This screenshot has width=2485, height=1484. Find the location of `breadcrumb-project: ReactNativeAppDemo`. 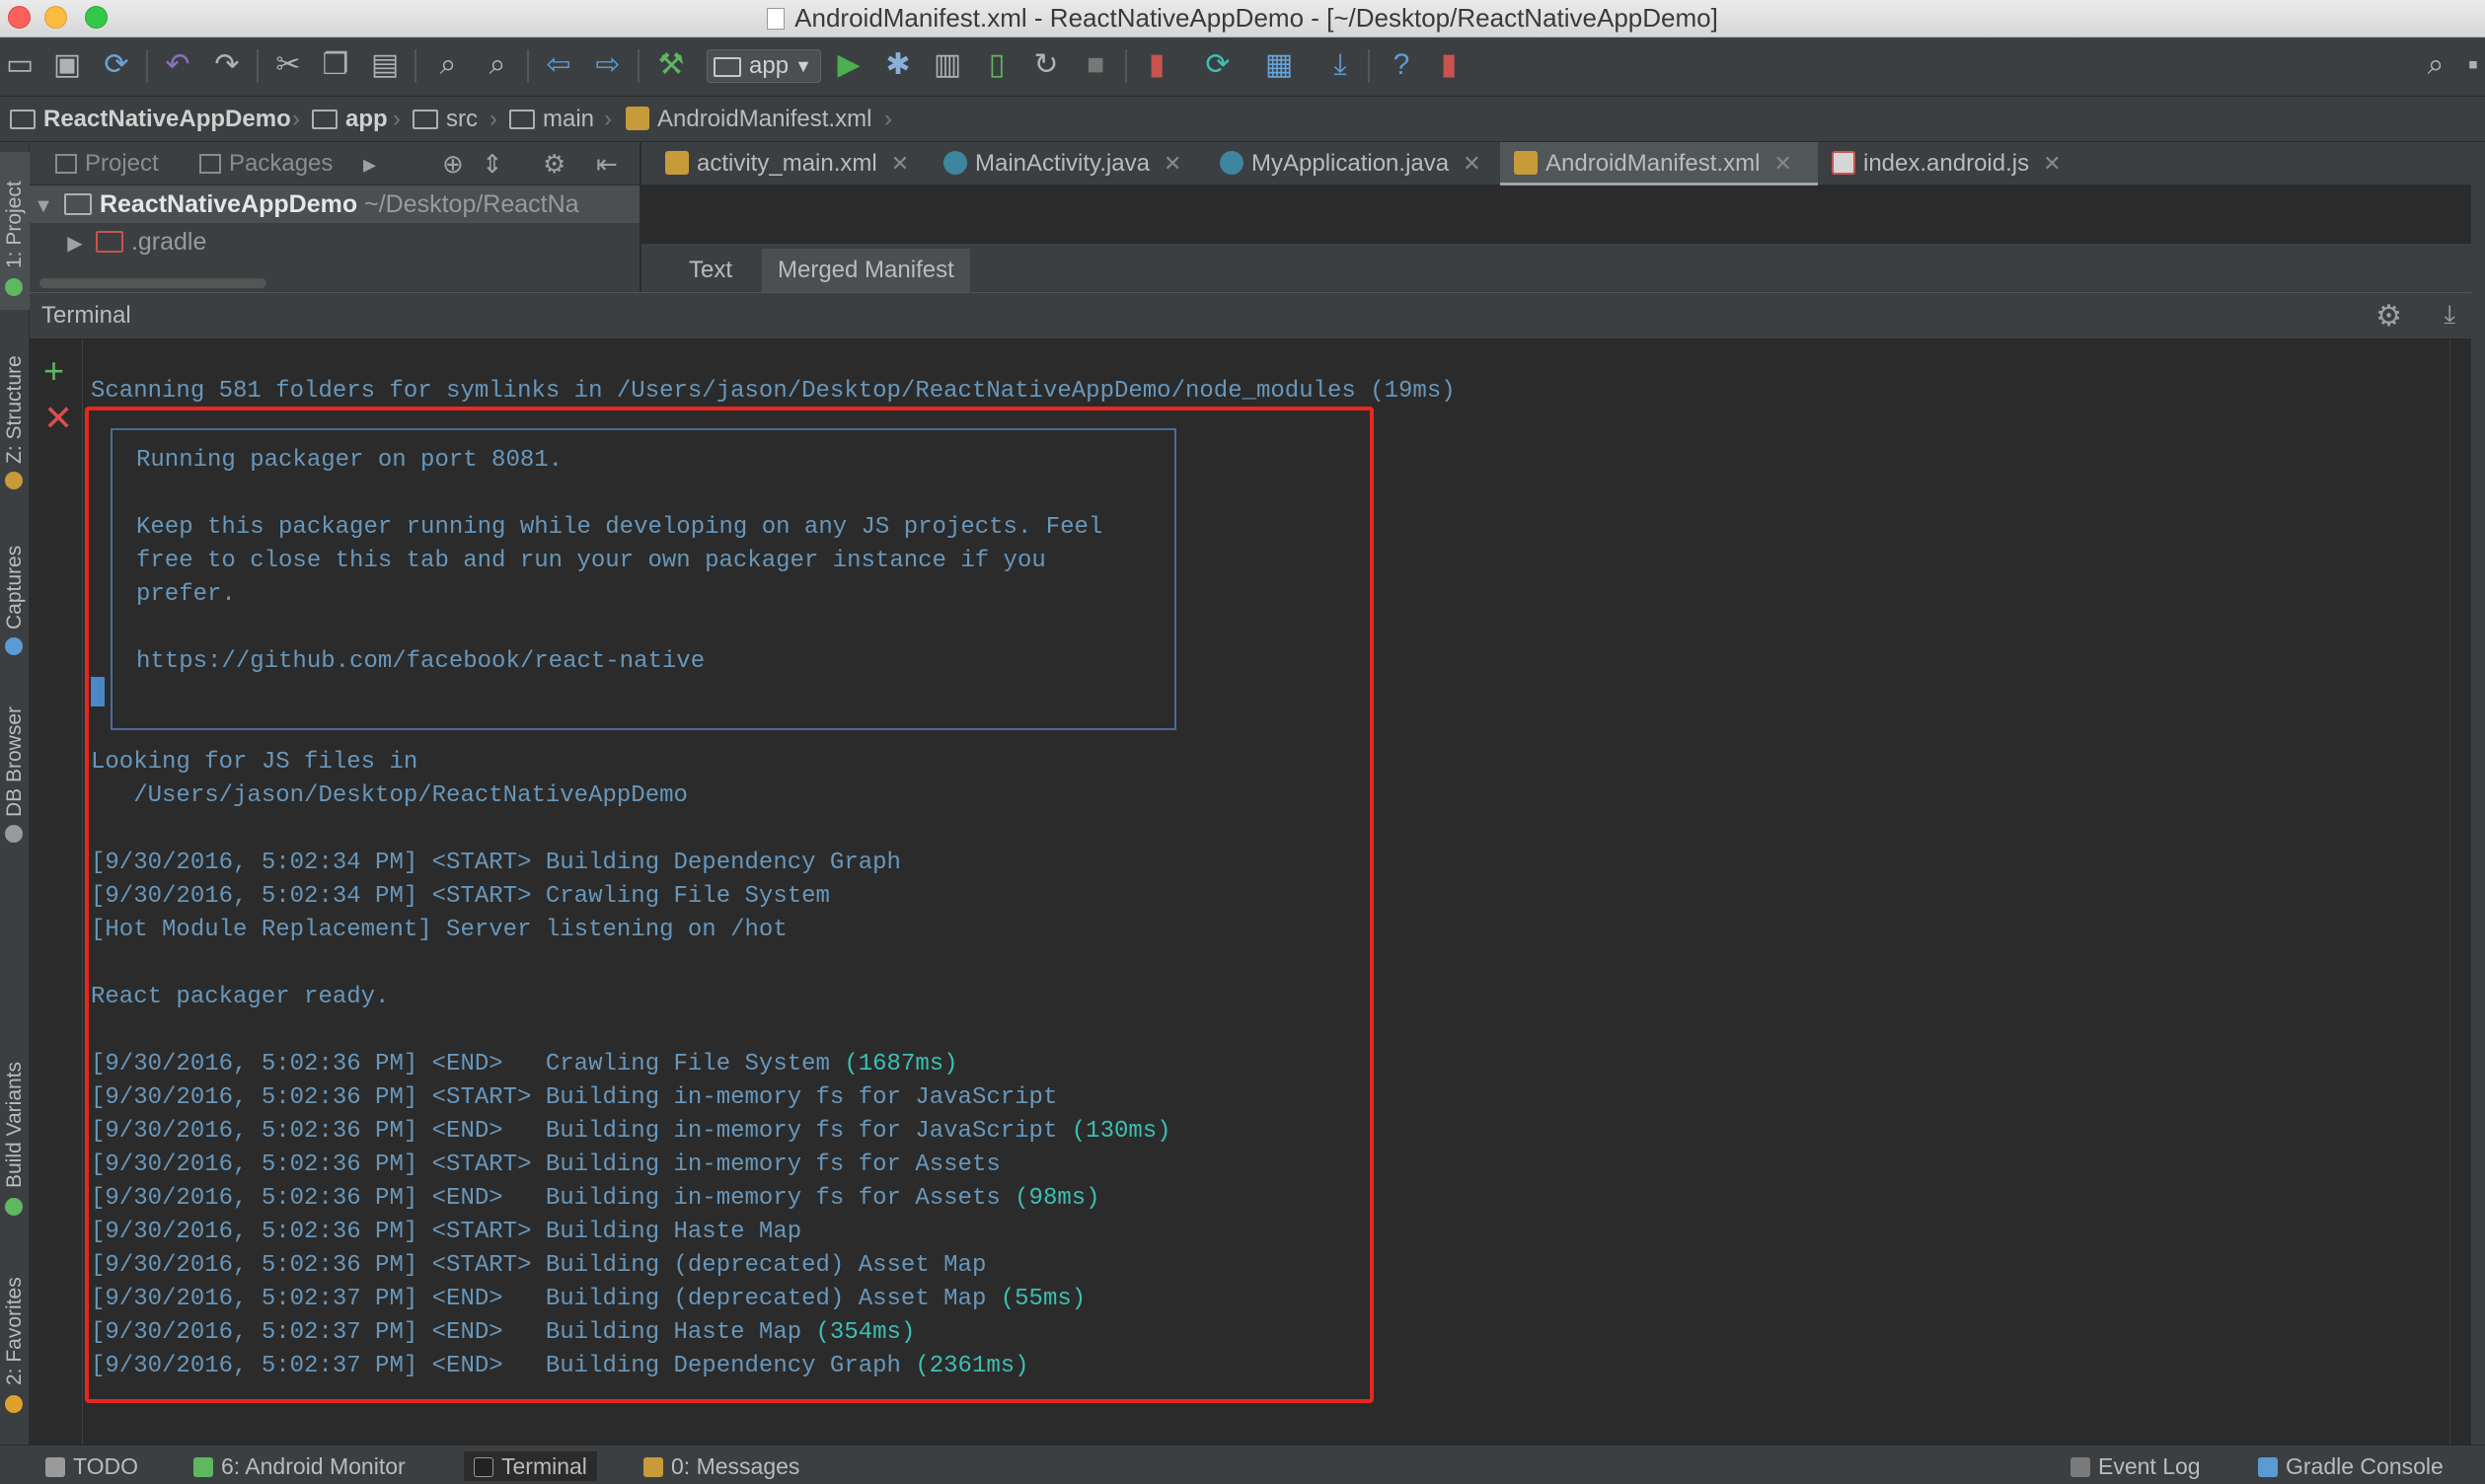

breadcrumb-project: ReactNativeAppDemo is located at coordinates (150, 119).